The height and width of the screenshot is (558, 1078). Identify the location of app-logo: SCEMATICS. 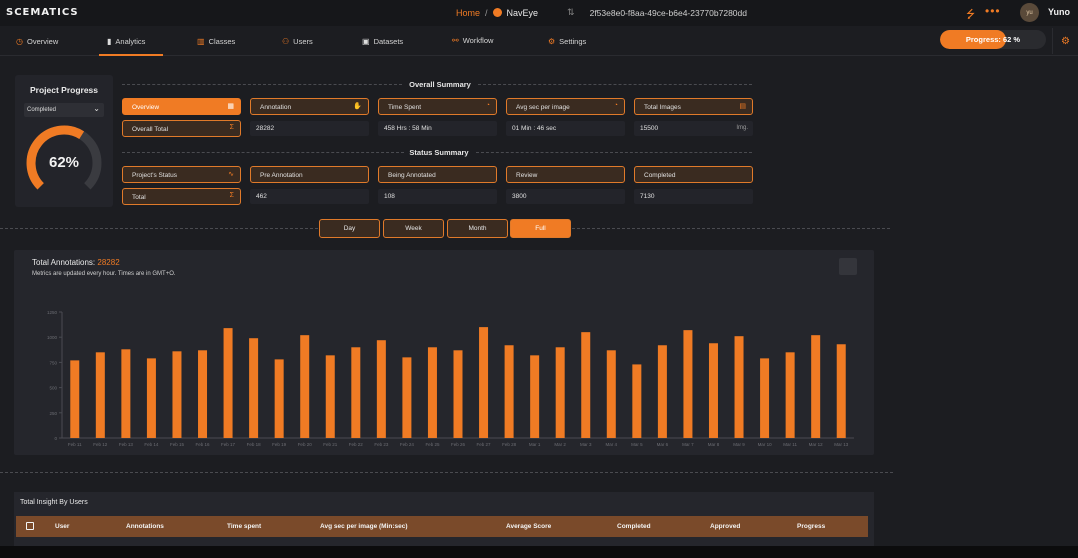
(42, 12).